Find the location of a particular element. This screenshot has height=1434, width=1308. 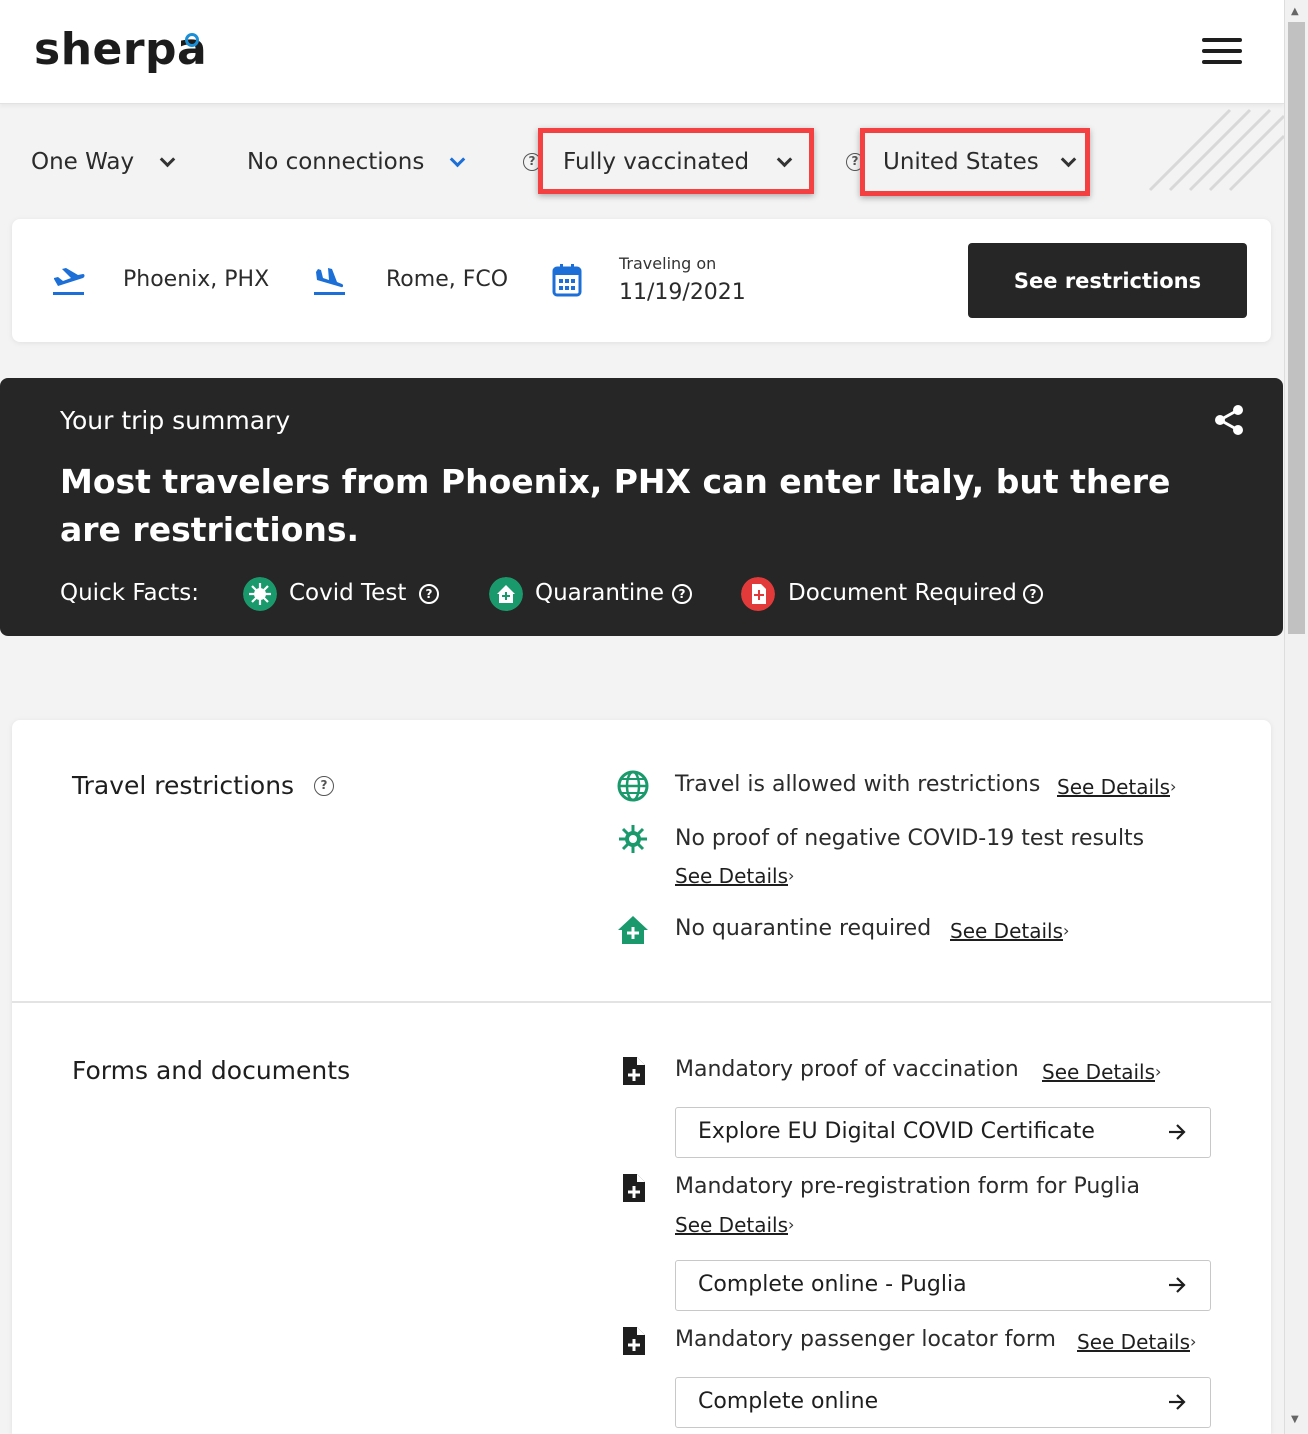

forms-documents-title: Forms and documents is located at coordinates (211, 1070).